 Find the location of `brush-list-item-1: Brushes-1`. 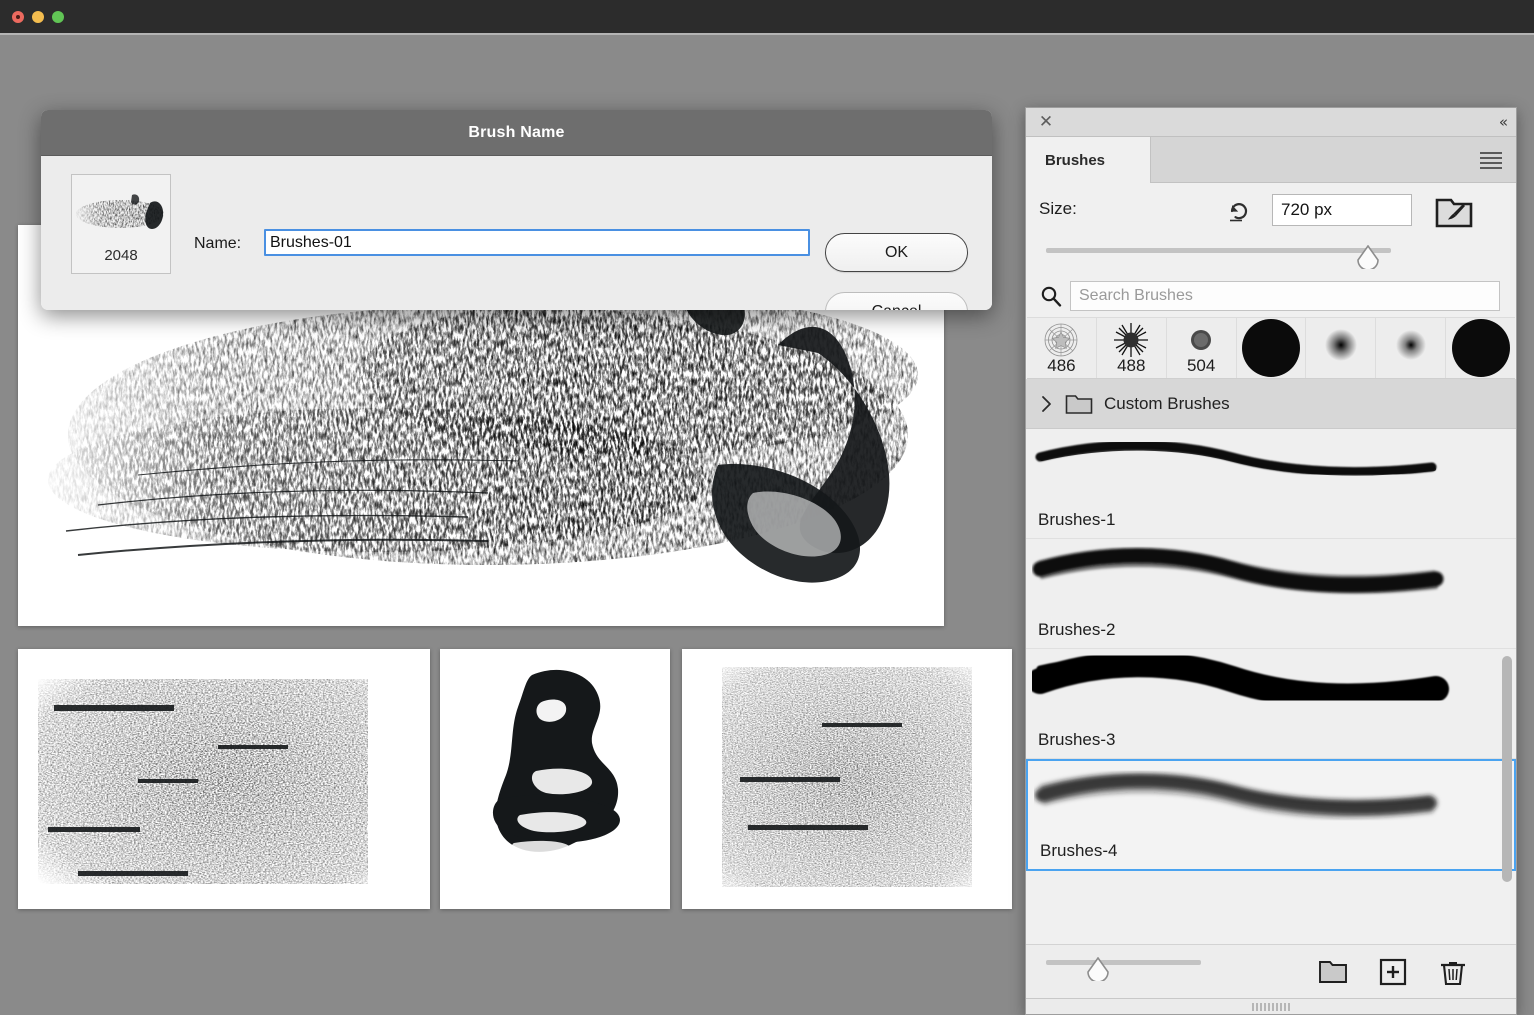

brush-list-item-1: Brushes-1 is located at coordinates (1271, 484).